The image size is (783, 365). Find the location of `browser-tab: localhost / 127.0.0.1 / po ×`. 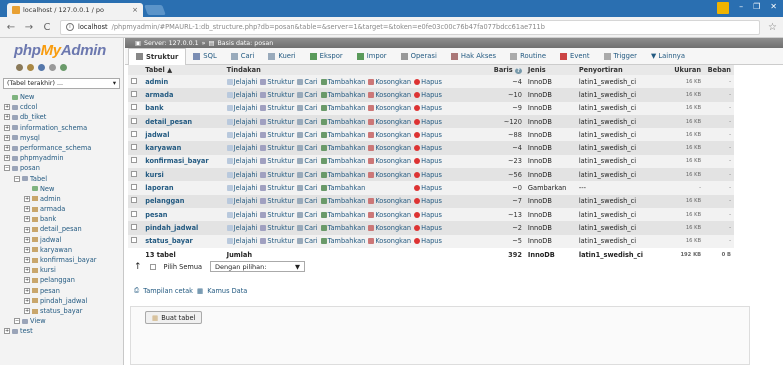

browser-tab: localhost / 127.0.0.1 / po × is located at coordinates (75, 10).